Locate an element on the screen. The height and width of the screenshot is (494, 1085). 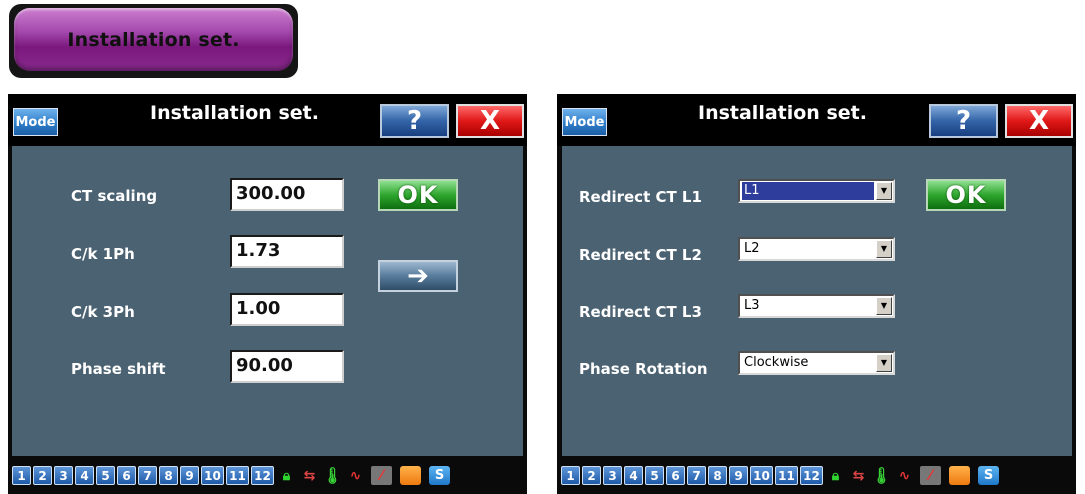
phase-shift-input: 90.00 is located at coordinates (287, 366).